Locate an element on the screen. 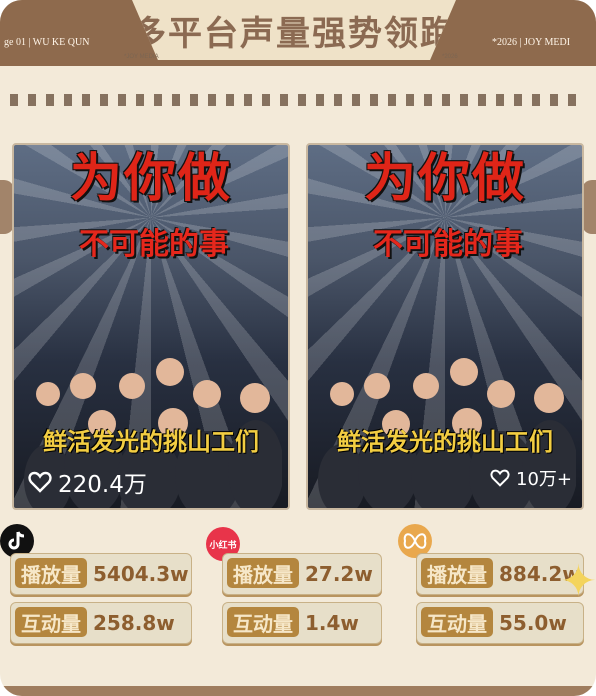 This screenshot has height=696, width=596. interaction-count-stat: 互动量 258.8w is located at coordinates (101, 623).